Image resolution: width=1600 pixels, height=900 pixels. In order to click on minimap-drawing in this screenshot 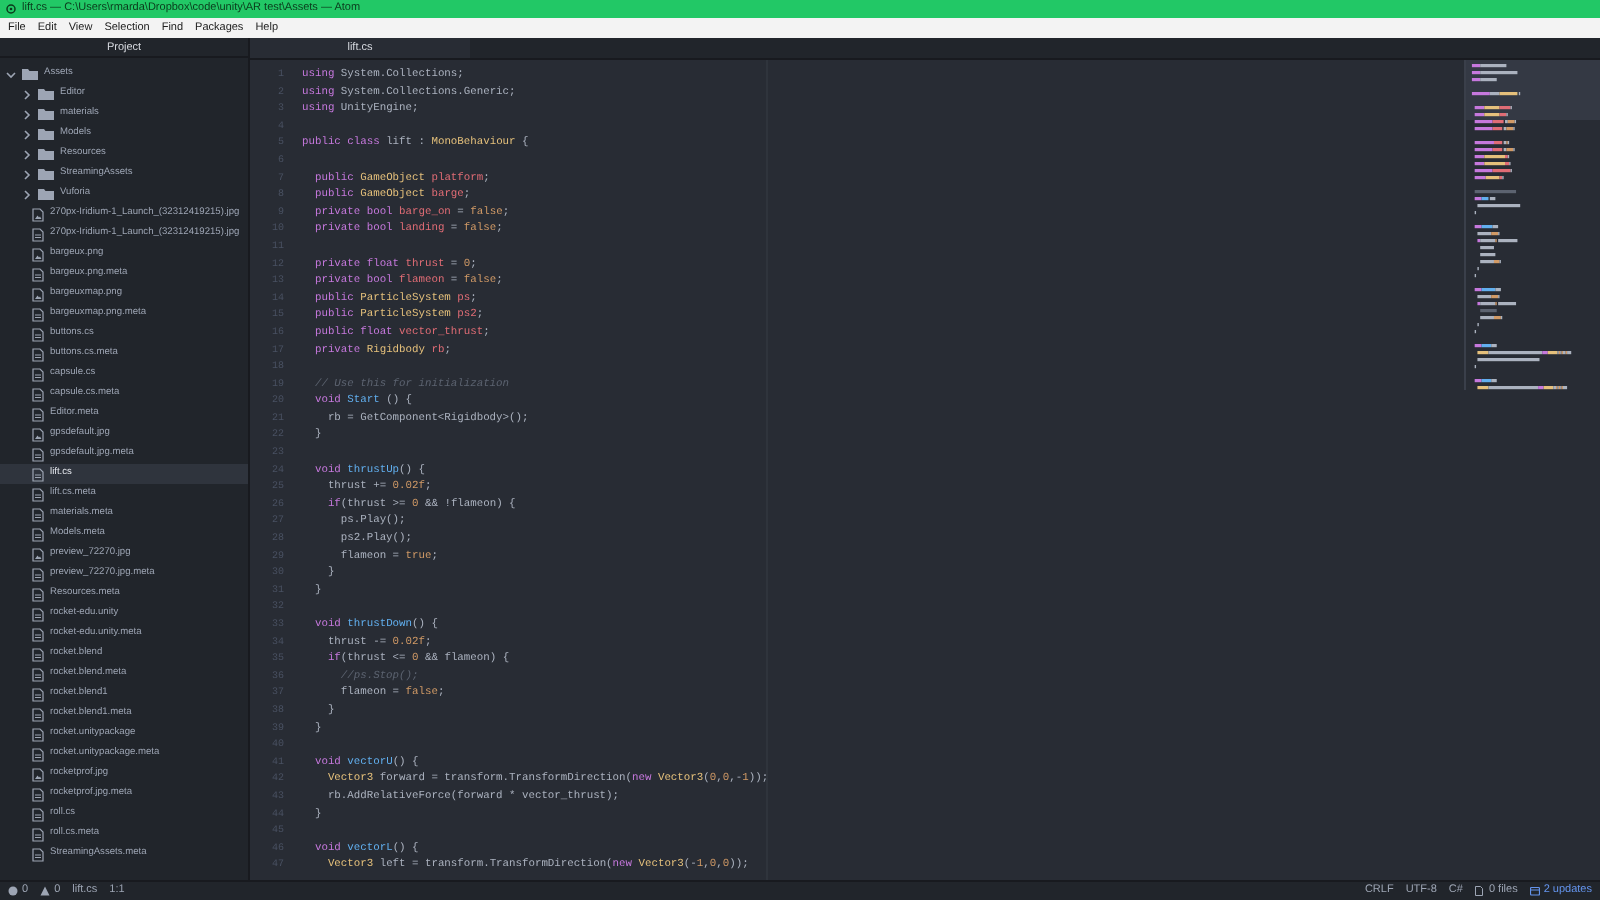, I will do `click(1532, 225)`.